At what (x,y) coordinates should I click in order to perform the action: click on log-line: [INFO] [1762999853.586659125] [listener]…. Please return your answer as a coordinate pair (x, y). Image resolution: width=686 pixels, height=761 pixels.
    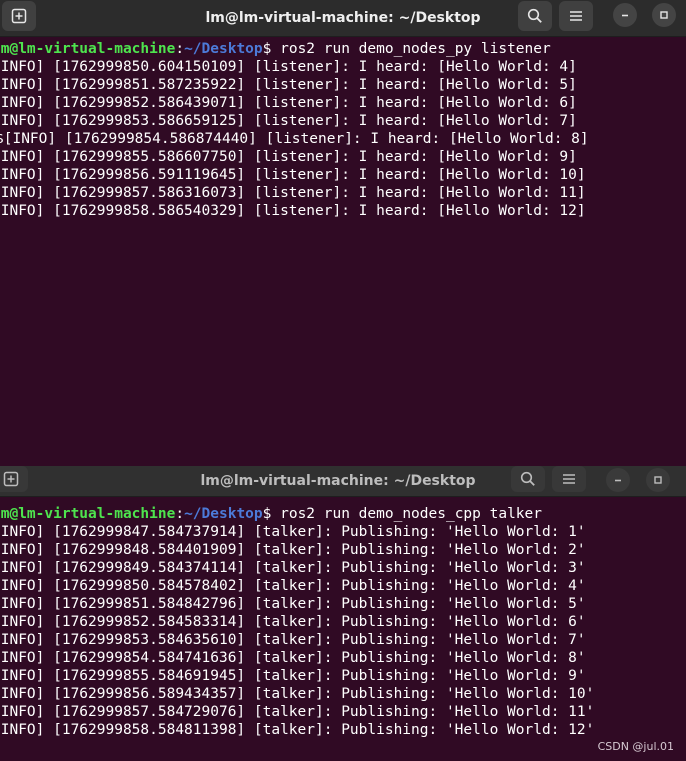
    Looking at the image, I should click on (288, 121).